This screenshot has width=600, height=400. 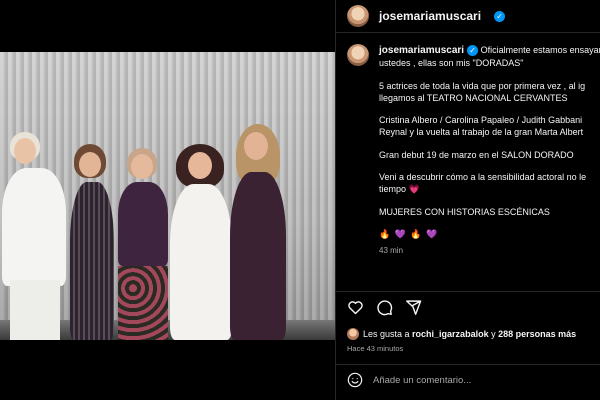 What do you see at coordinates (355, 380) in the screenshot?
I see `smiley-icon` at bounding box center [355, 380].